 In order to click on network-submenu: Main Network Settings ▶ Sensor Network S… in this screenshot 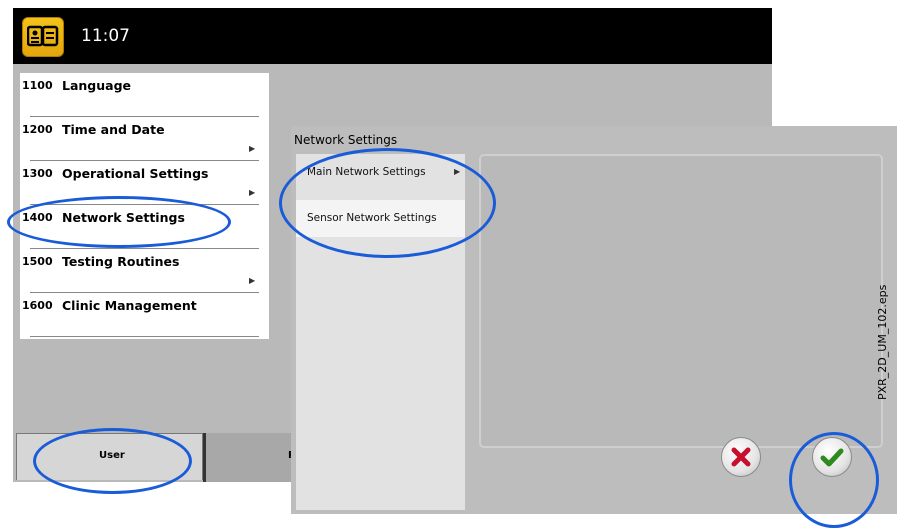, I will do `click(380, 332)`.